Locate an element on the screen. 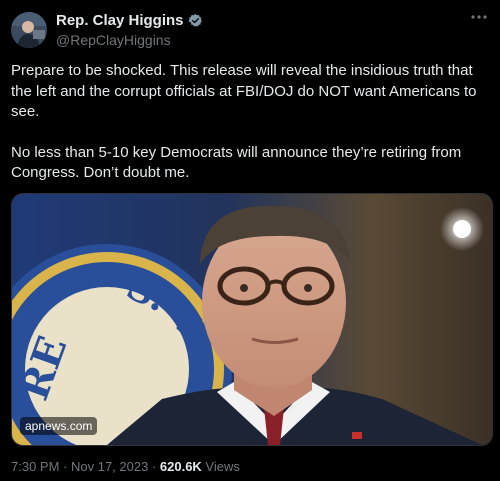 The image size is (500, 481). more-horizontal-icon is located at coordinates (479, 17).